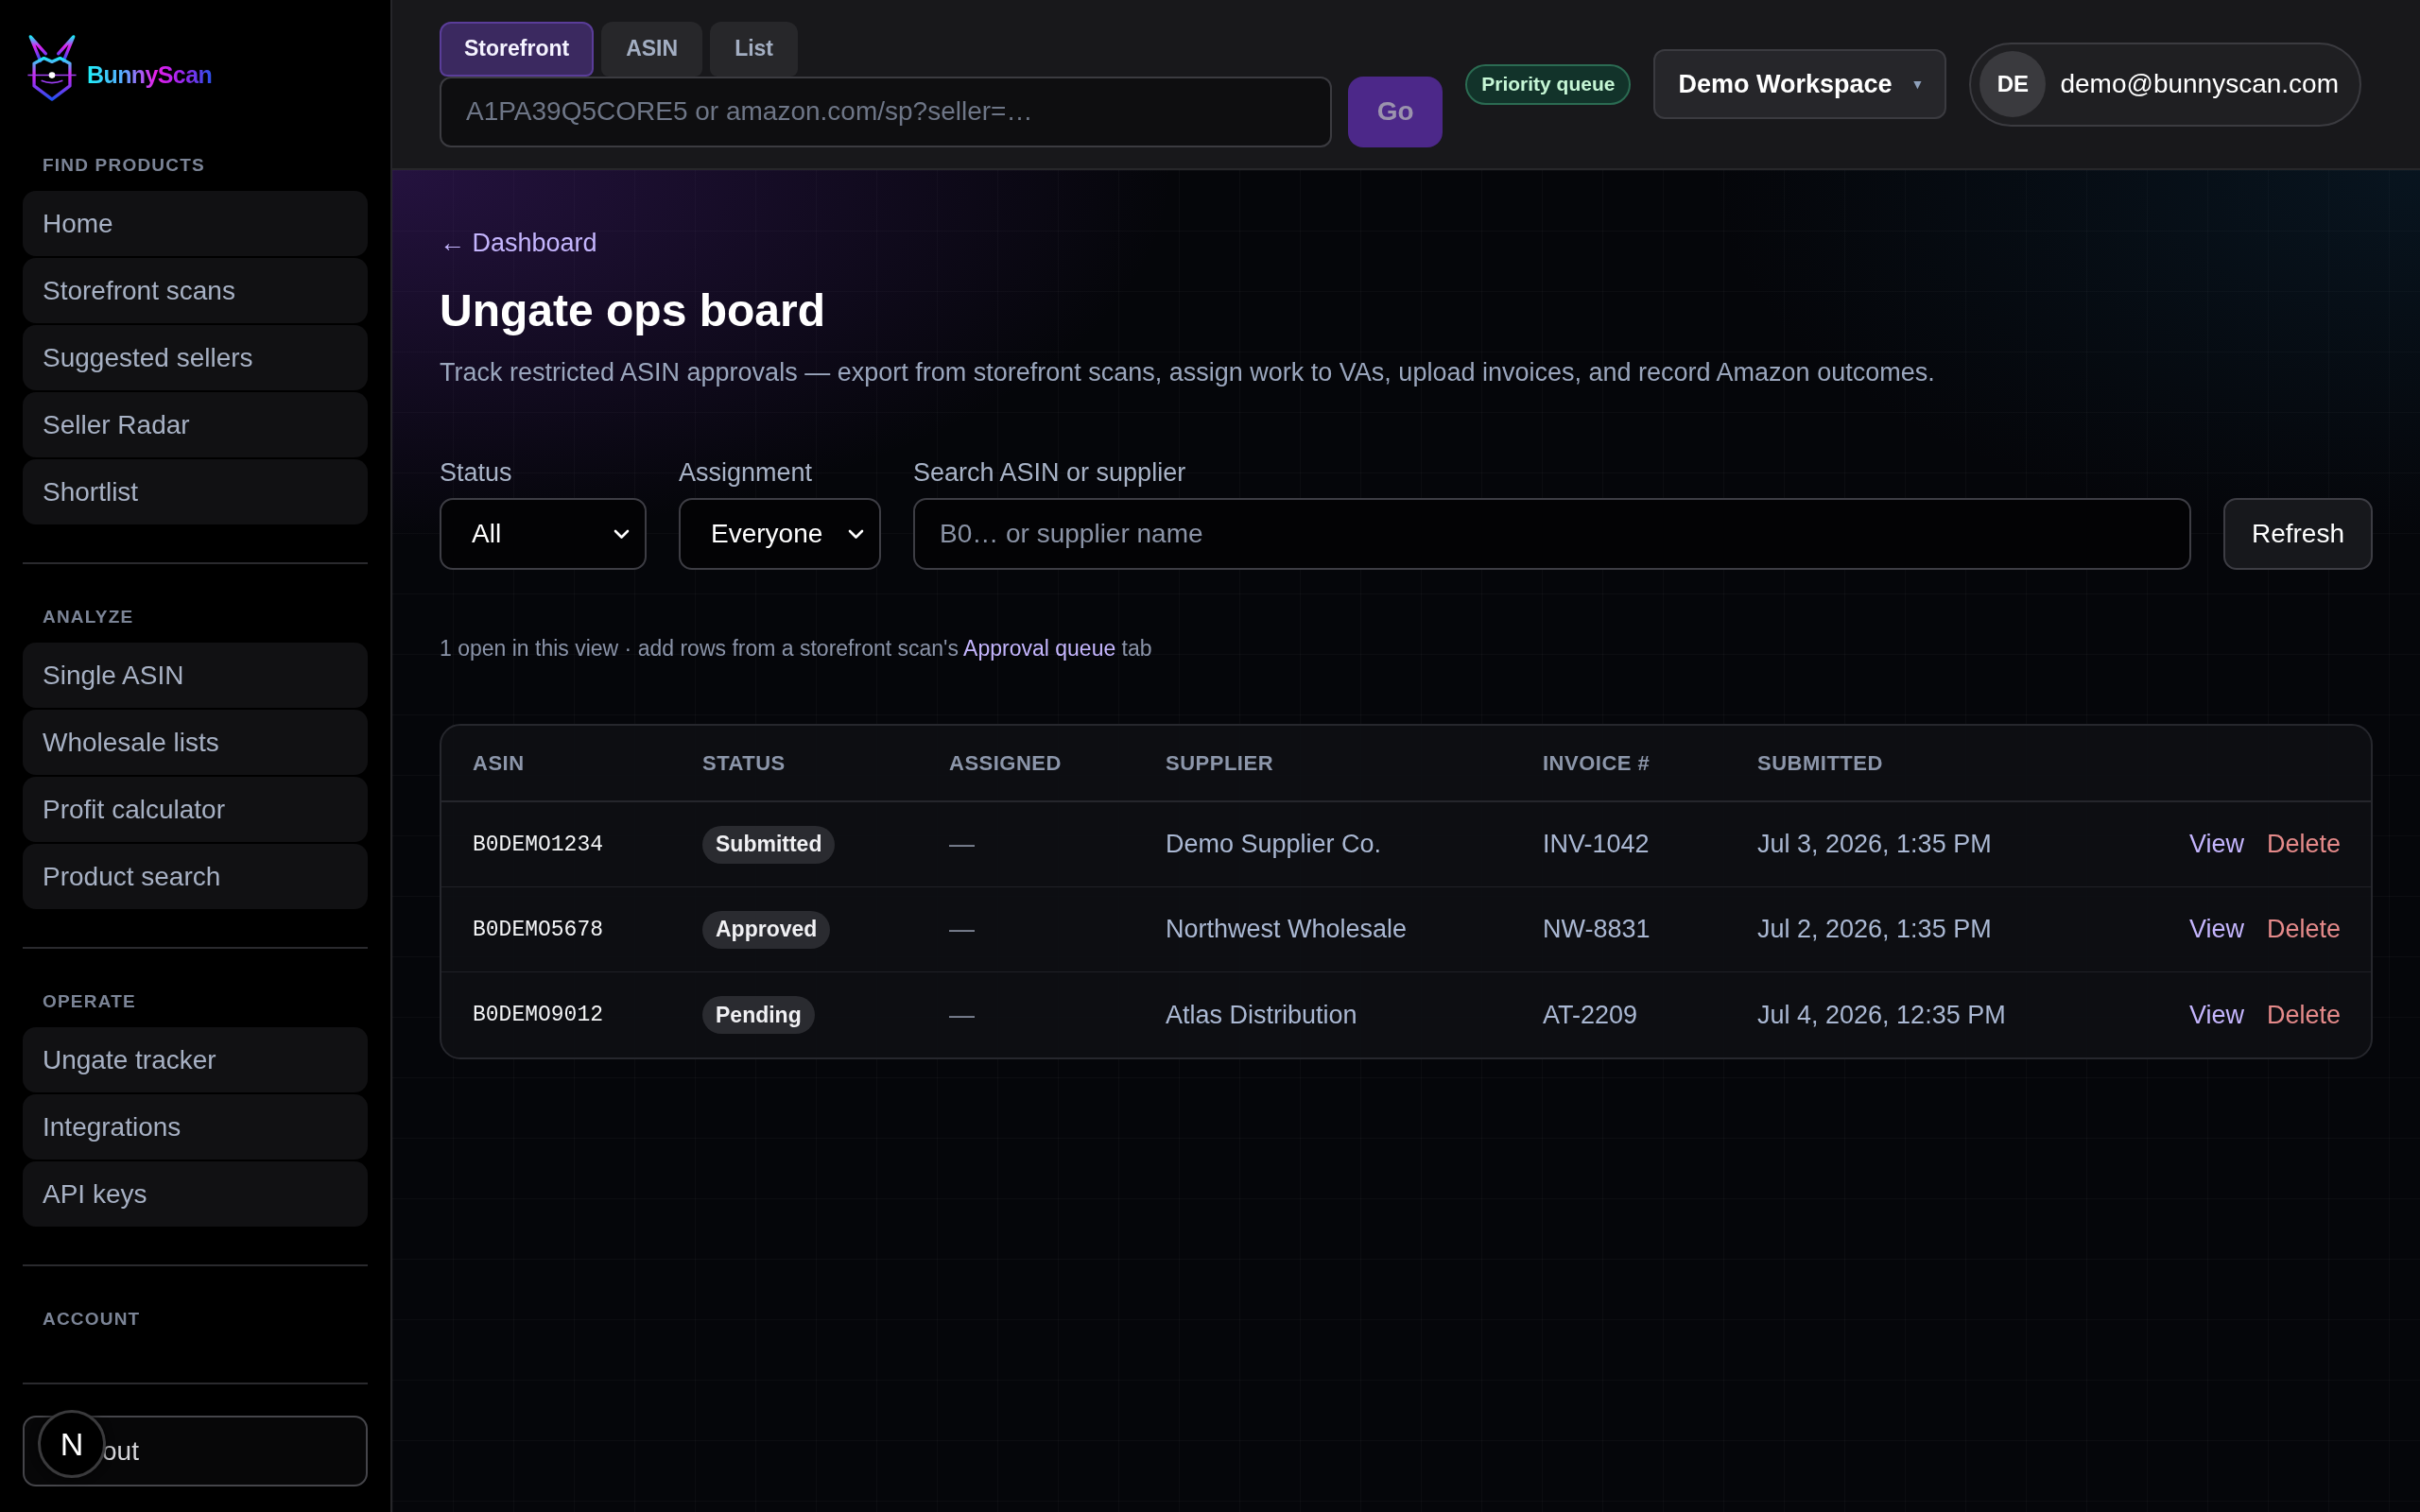 Image resolution: width=2420 pixels, height=1512 pixels. I want to click on column-header: SUBMITTED, so click(1821, 763).